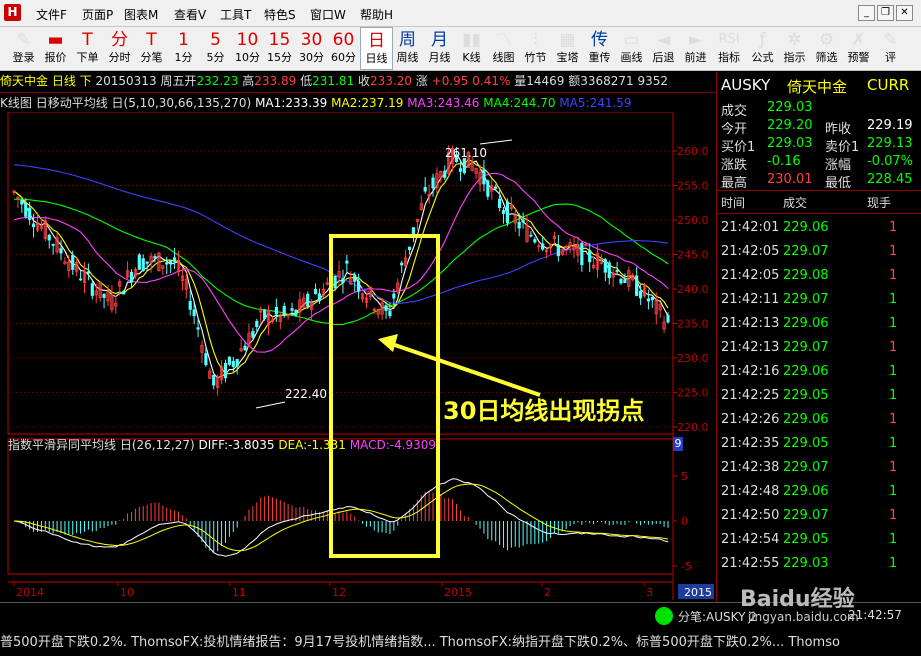  Describe the element at coordinates (547, 592) in the screenshot. I see `date-tick-label: 2` at that location.